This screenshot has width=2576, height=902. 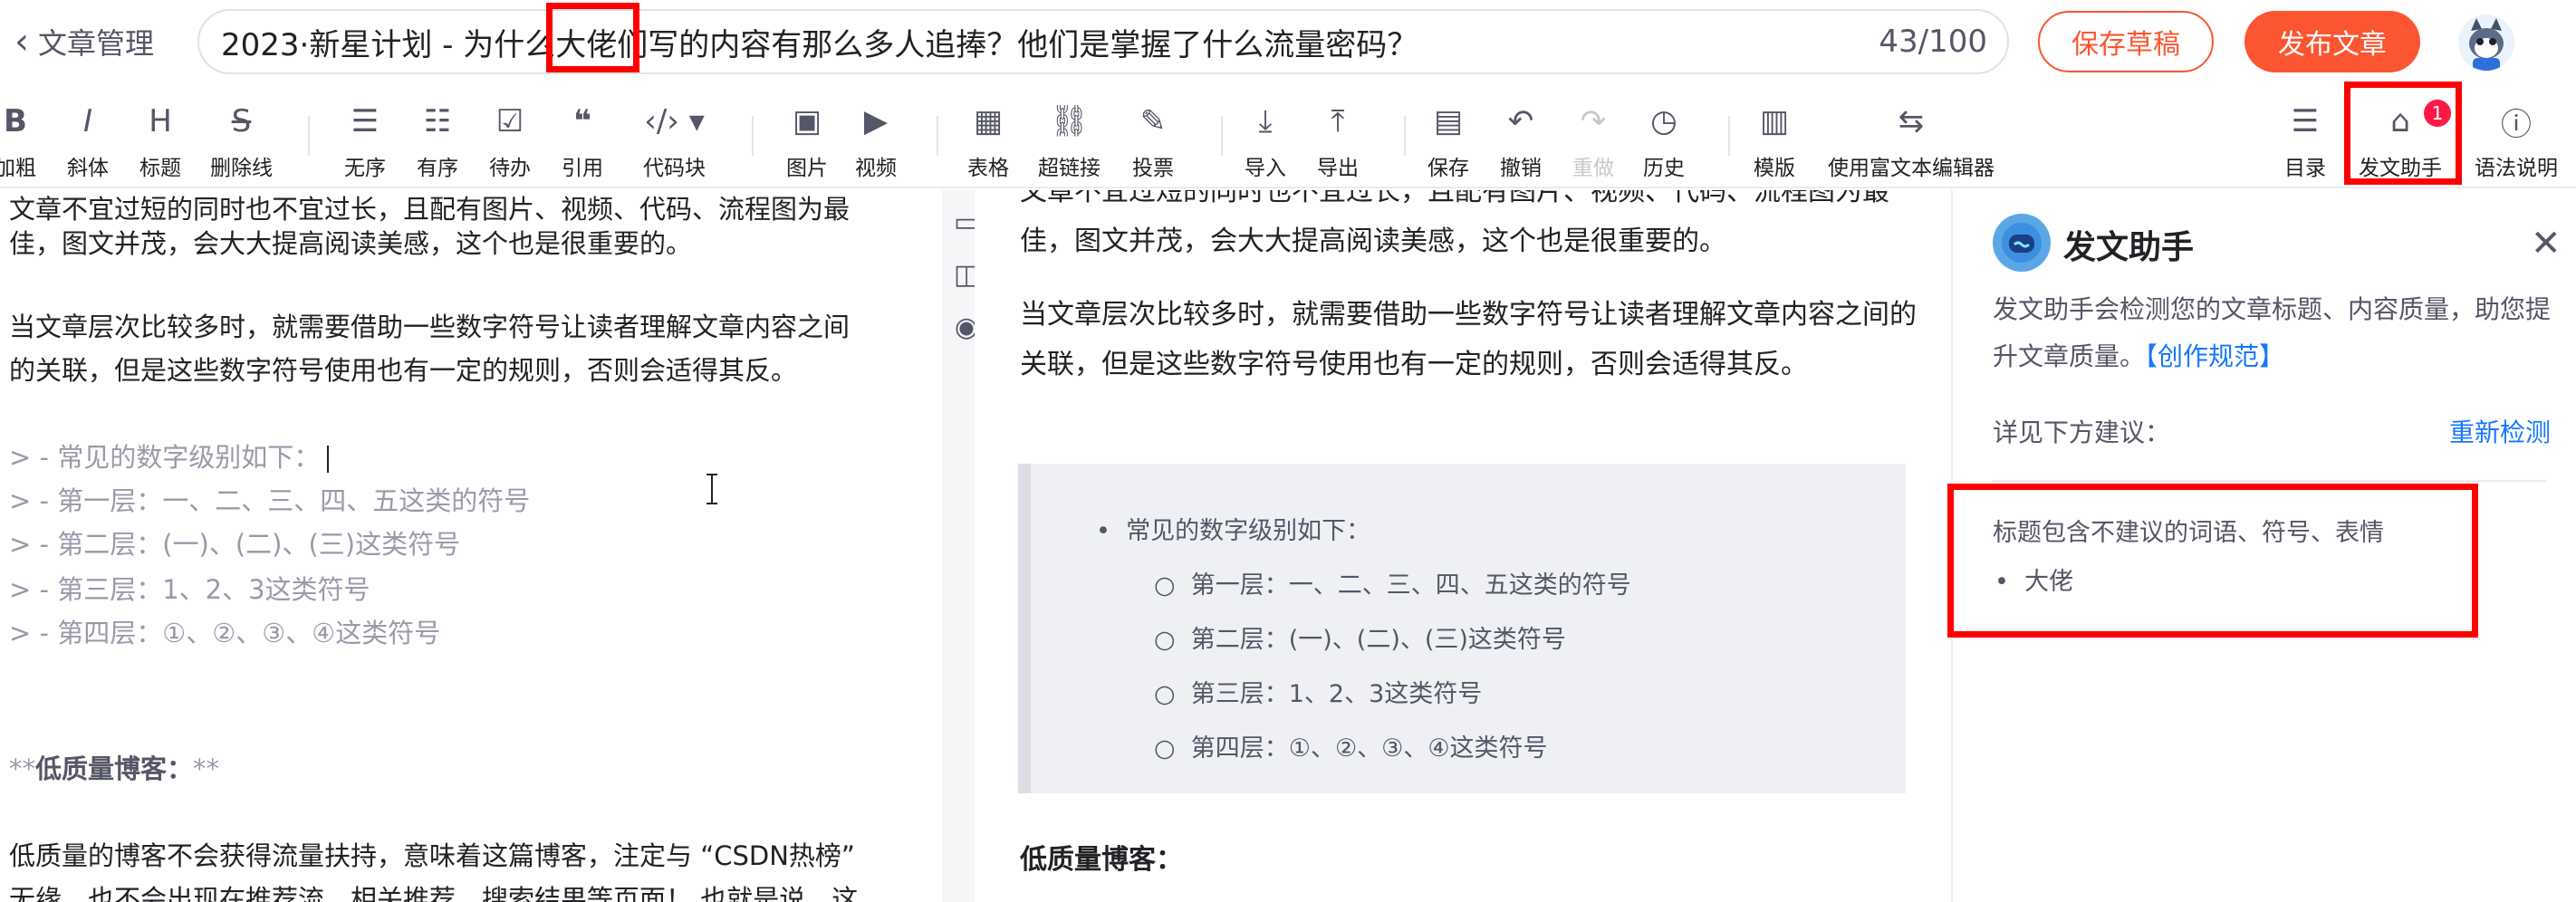 I want to click on bold-marker: **, so click(x=206, y=769).